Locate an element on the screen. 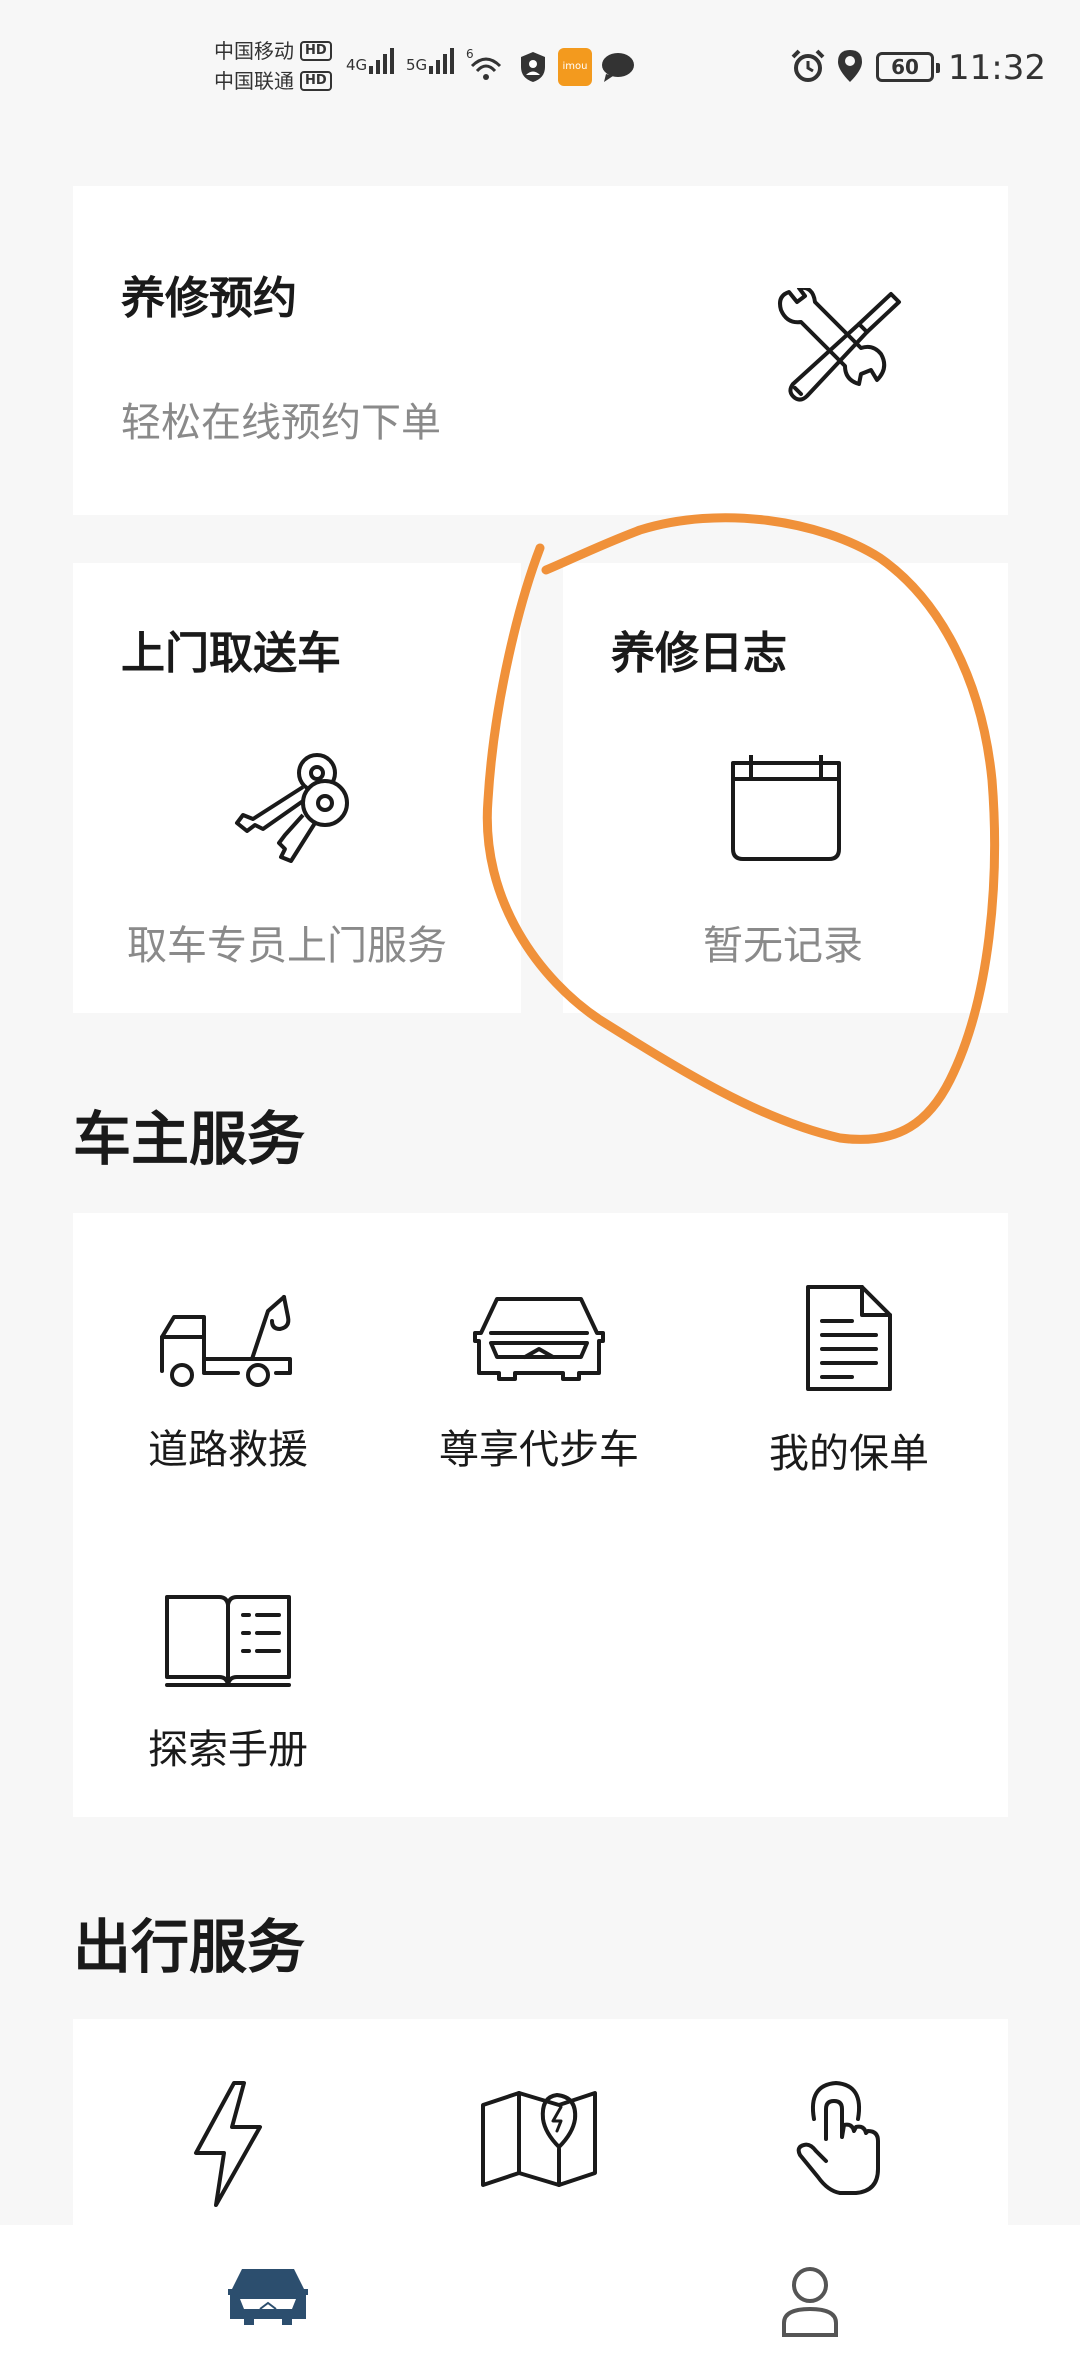 The width and height of the screenshot is (1080, 2376). pickup-delivery-subtitle: 取车专员上门服务 is located at coordinates (287, 946).